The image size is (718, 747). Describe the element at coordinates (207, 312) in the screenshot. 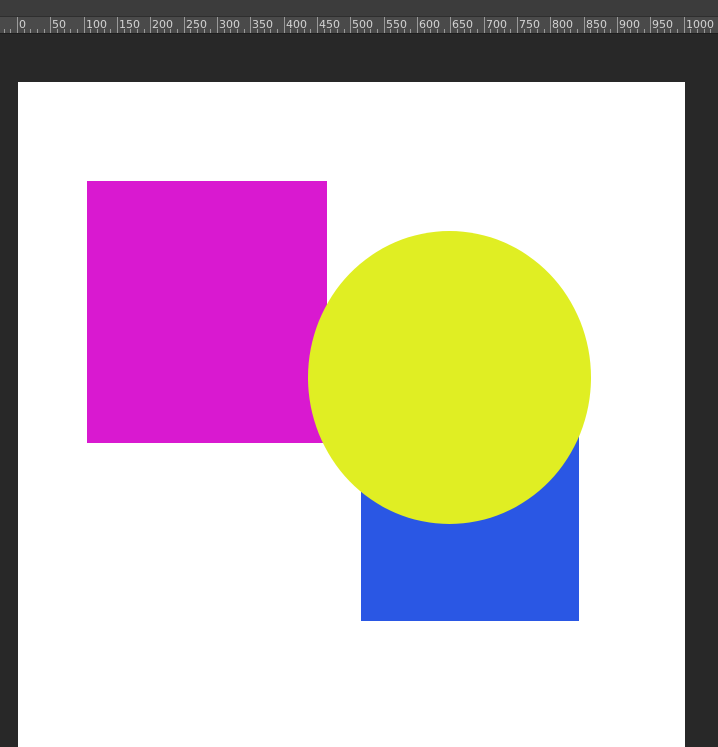

I see `magenta-rectangle-shape` at that location.